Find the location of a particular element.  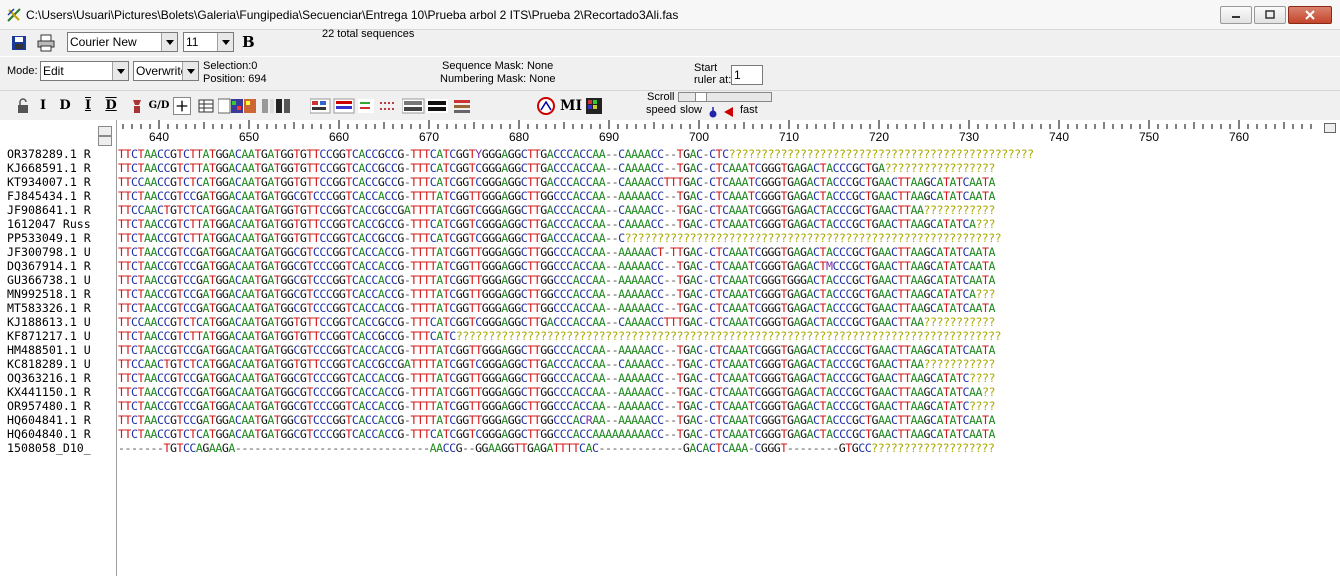

sequence-name: KX441150.1 R is located at coordinates (58, 392).